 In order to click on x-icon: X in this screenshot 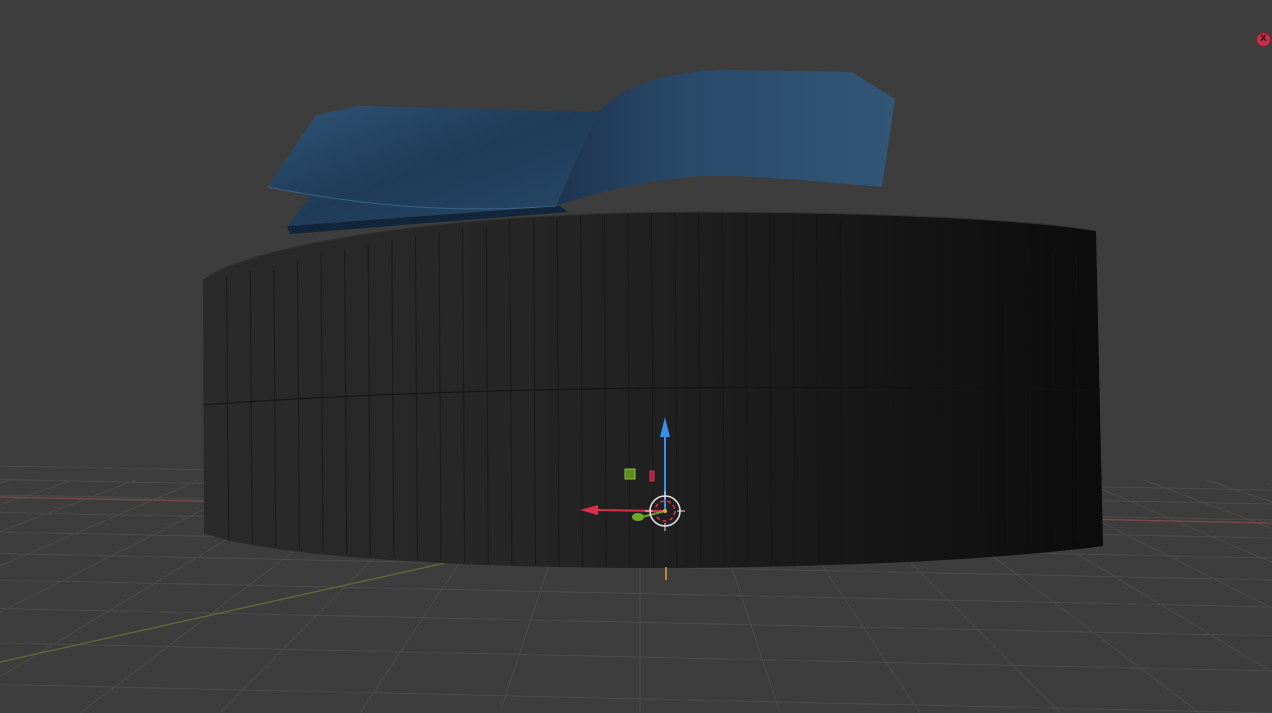, I will do `click(1263, 39)`.